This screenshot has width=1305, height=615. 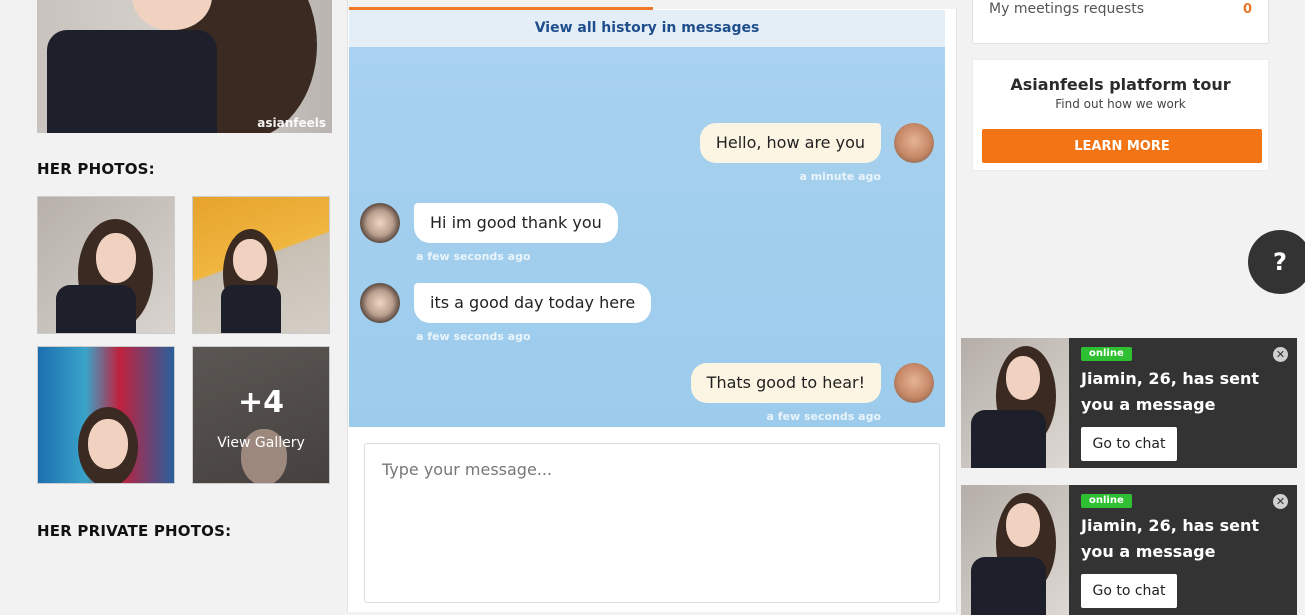 I want to click on tour-subtitle: Find out how we work, so click(x=1120, y=104).